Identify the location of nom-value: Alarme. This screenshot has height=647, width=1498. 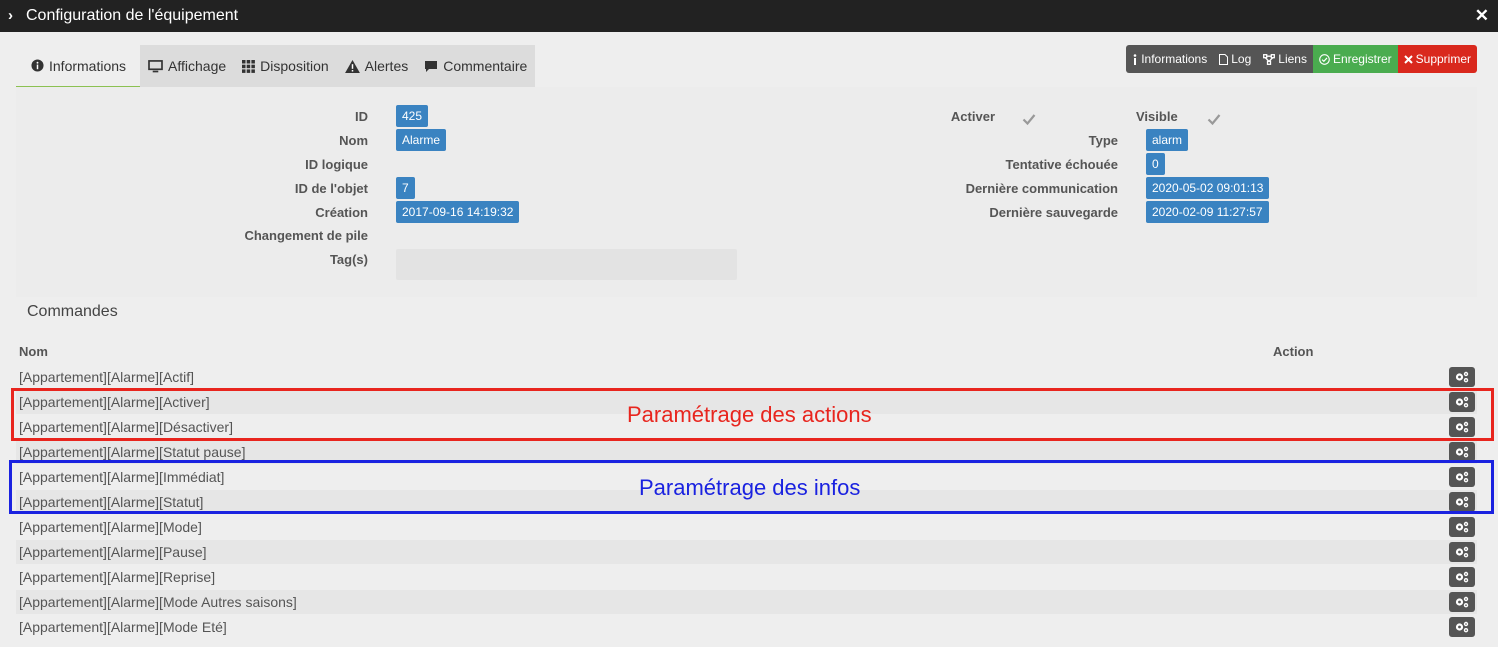
(421, 140).